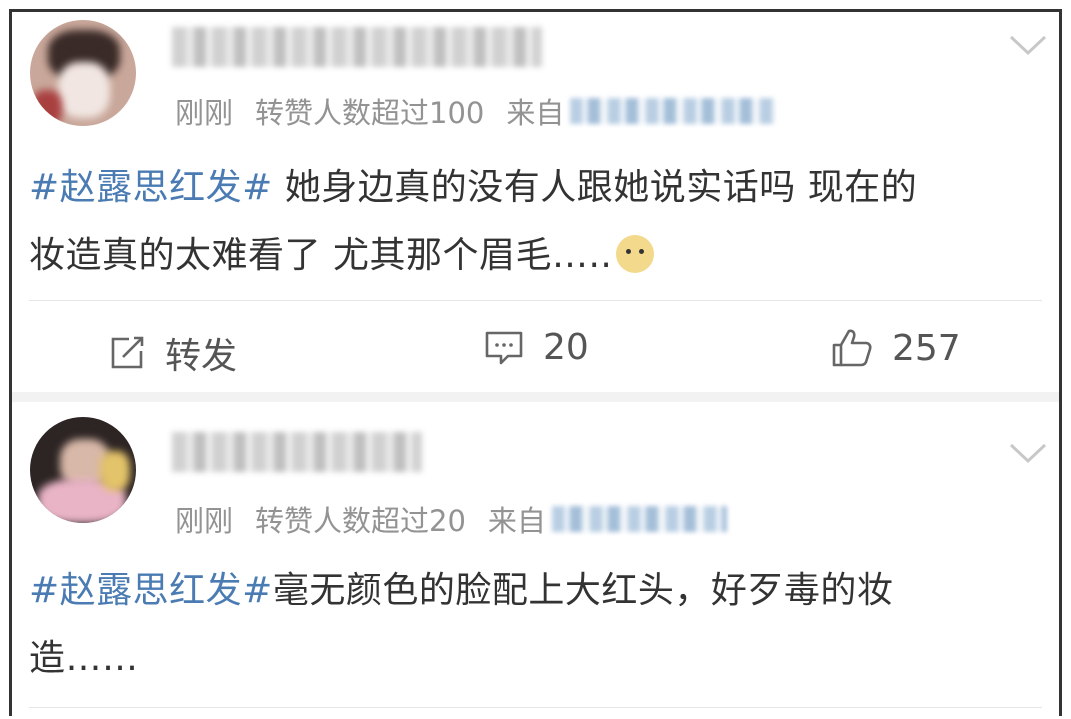 The image size is (1071, 719). I want to click on edit-share-icon, so click(127, 352).